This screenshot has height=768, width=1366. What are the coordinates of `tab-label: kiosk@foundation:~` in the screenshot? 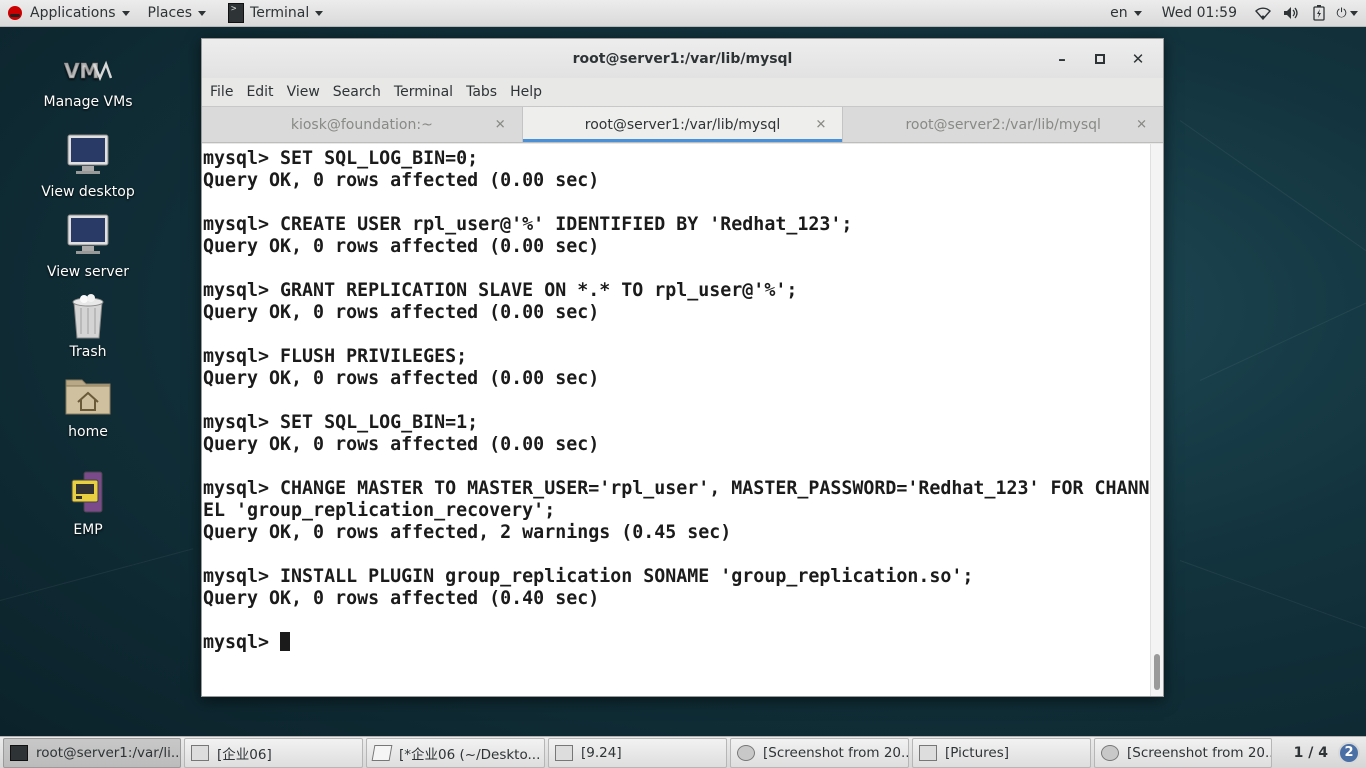 It's located at (361, 124).